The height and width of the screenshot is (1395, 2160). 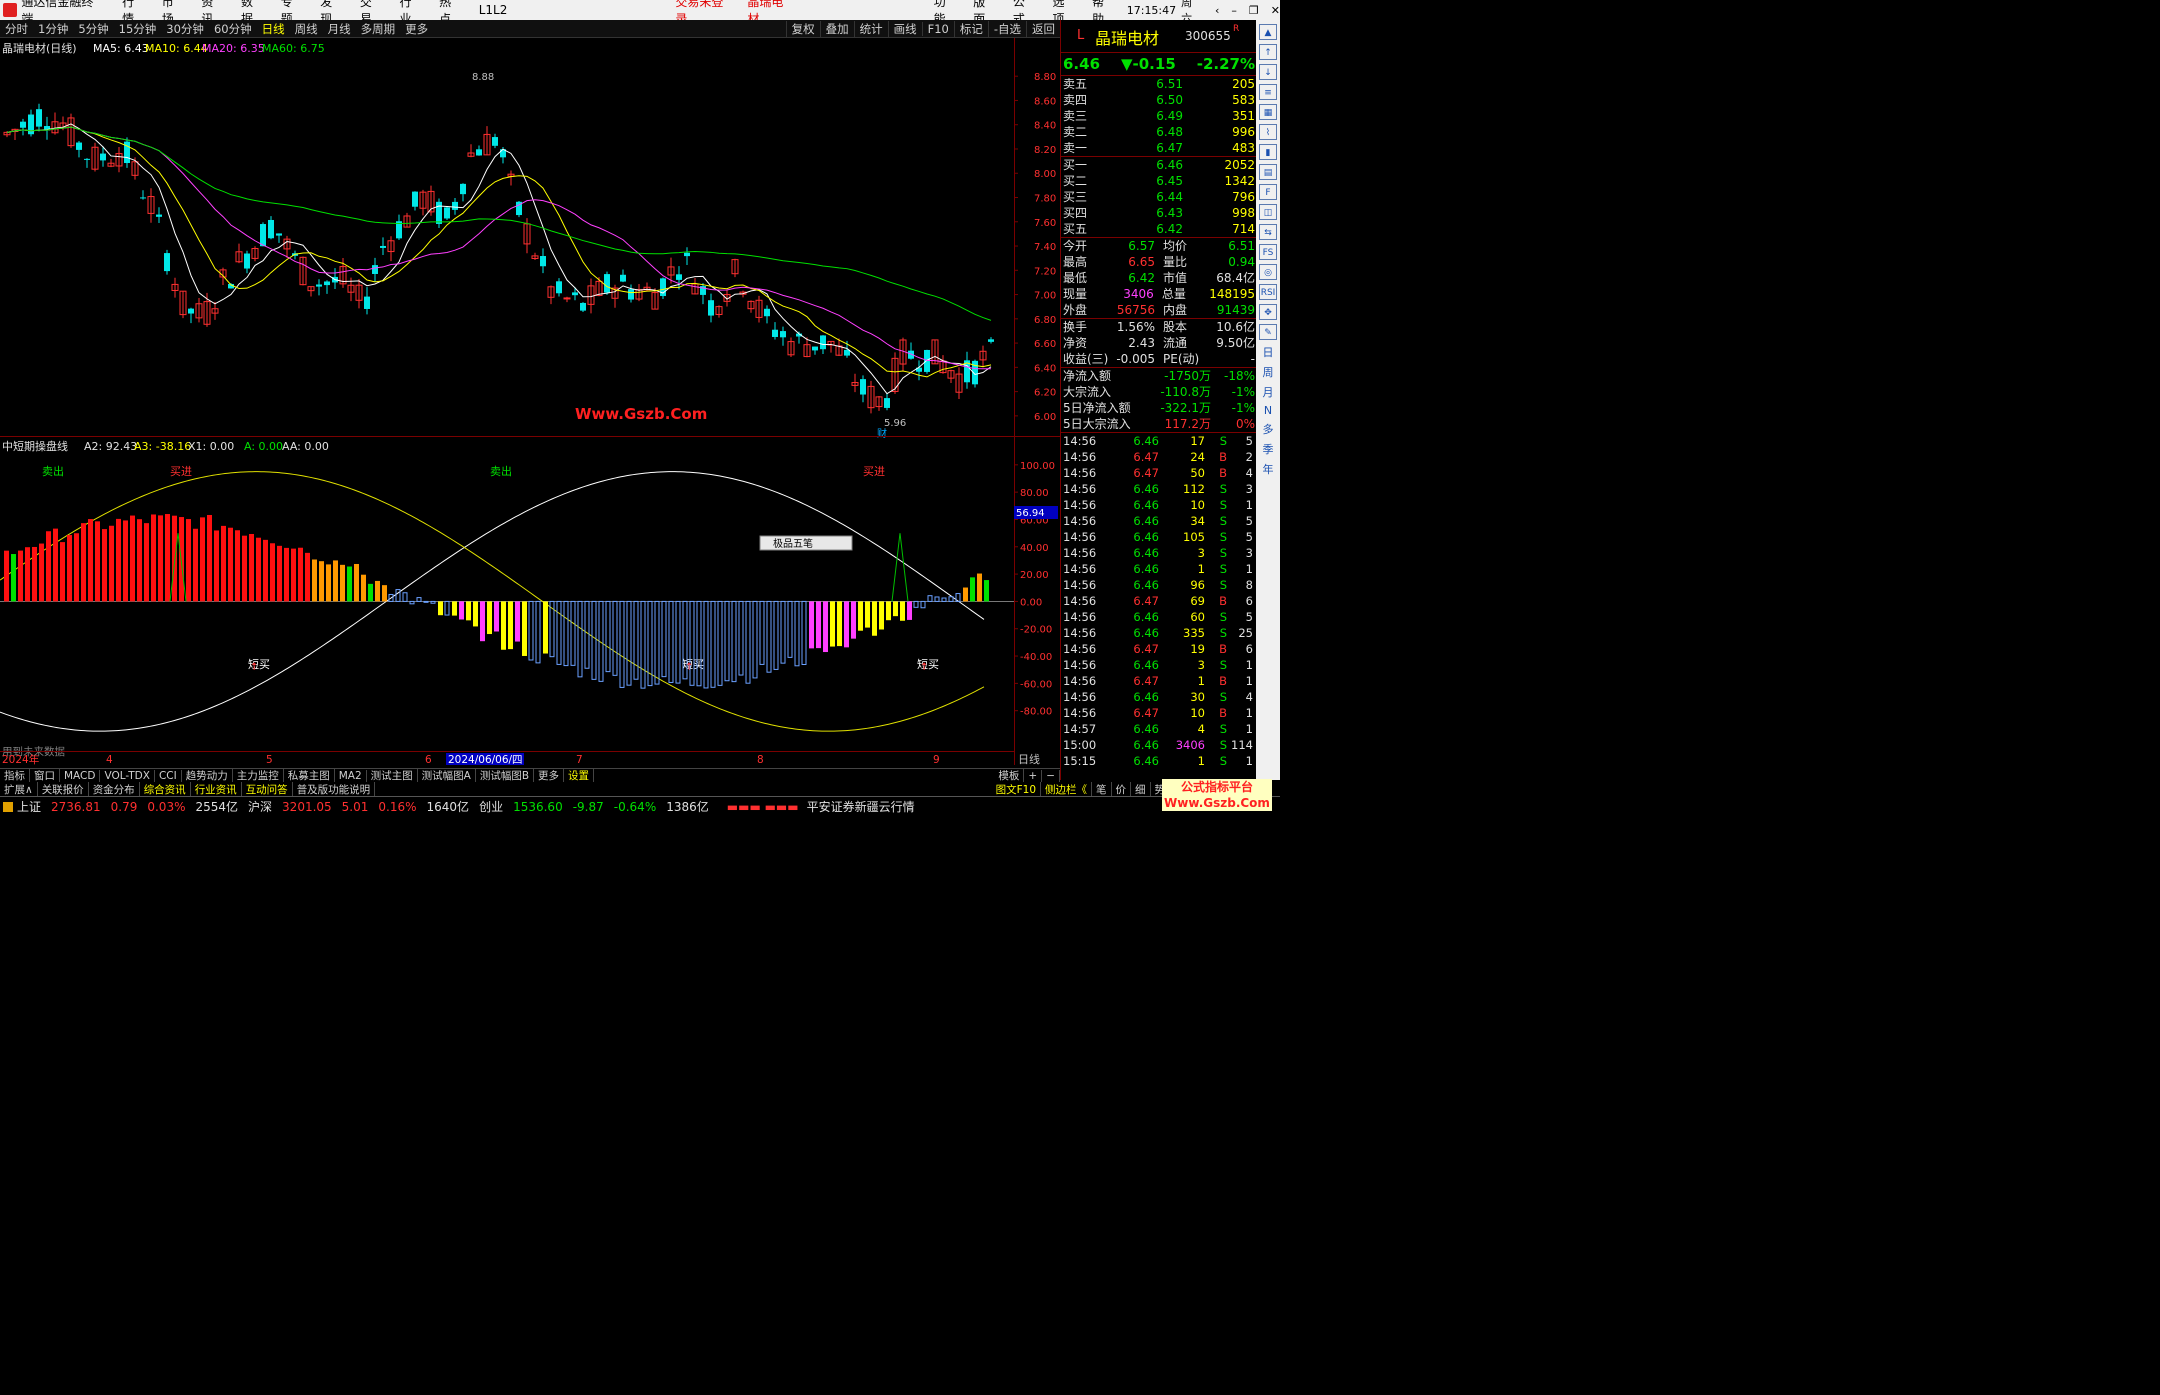 I want to click on tab-guanlian: 关联报价, so click(x=63, y=789).